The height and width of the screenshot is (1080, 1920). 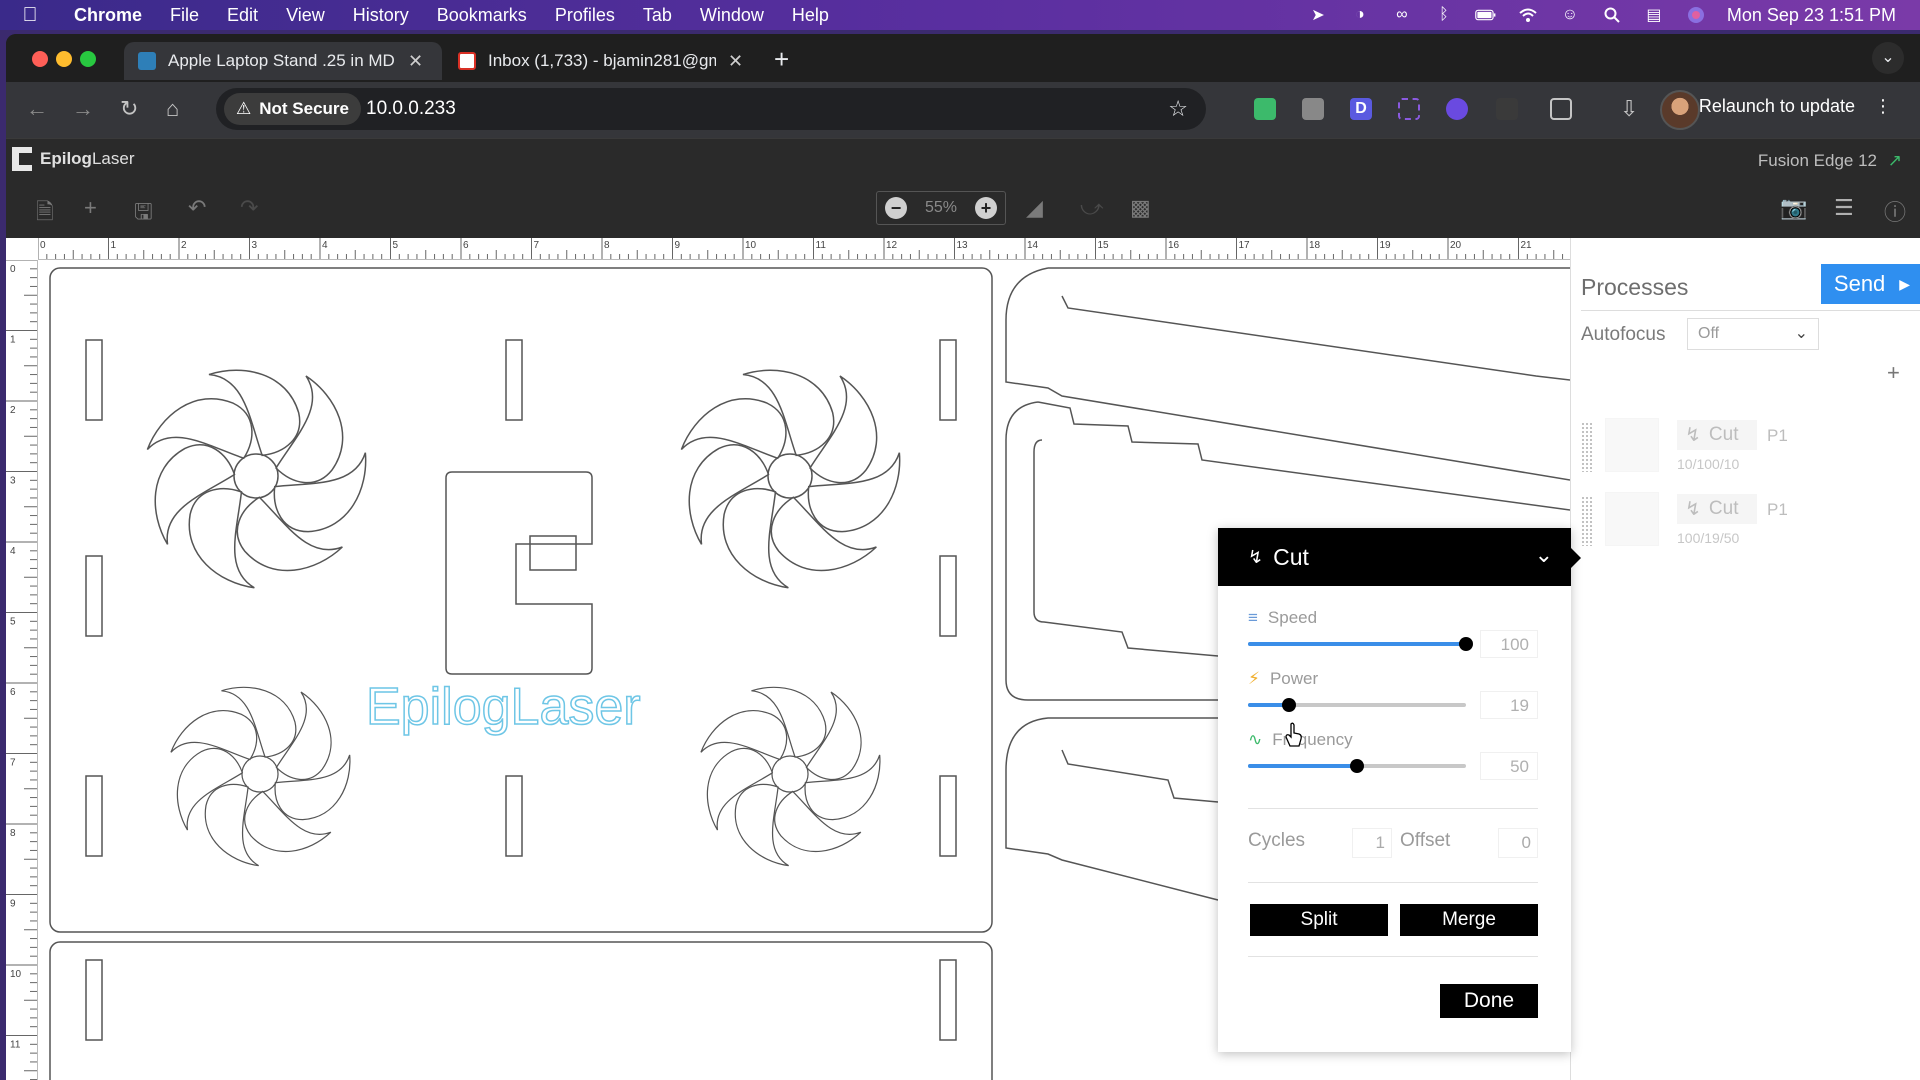 I want to click on extension-green-icon, so click(x=1265, y=109).